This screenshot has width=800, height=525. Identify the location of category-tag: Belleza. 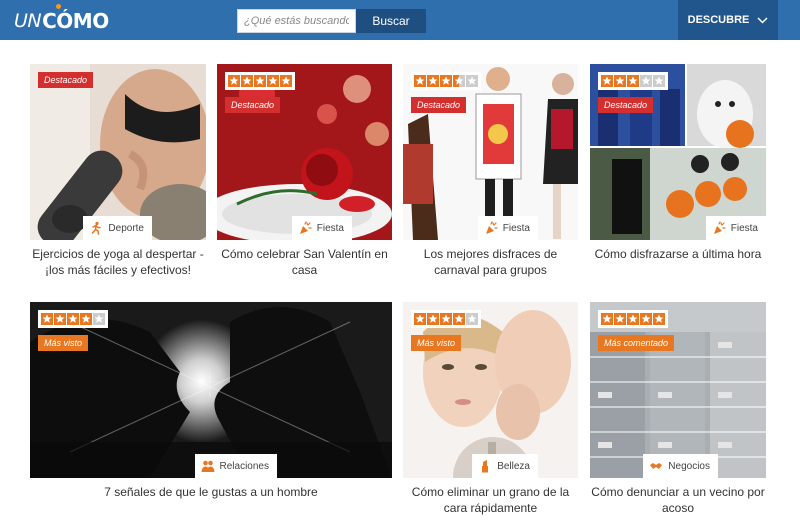
(505, 466).